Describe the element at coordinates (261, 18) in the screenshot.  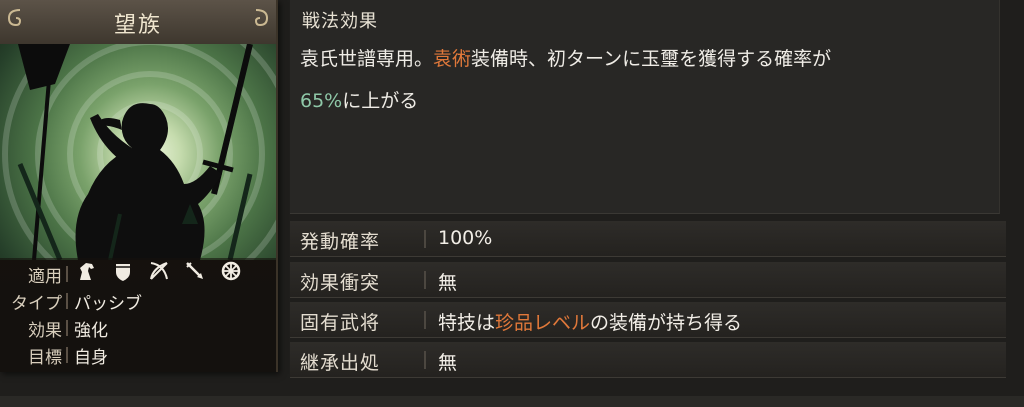
I see `scroll-ornament-icon` at that location.